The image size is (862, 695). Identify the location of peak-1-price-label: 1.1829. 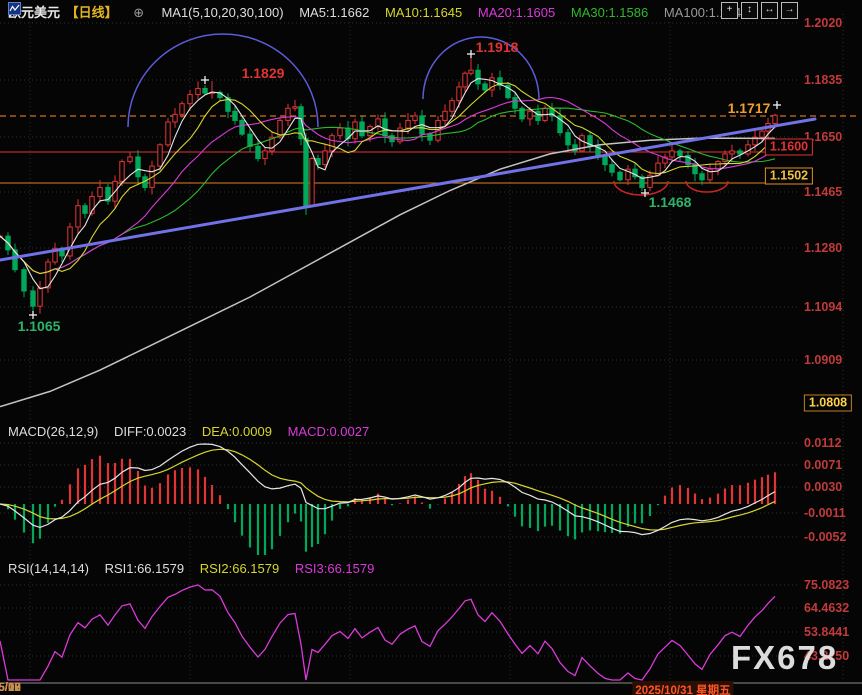
(263, 73).